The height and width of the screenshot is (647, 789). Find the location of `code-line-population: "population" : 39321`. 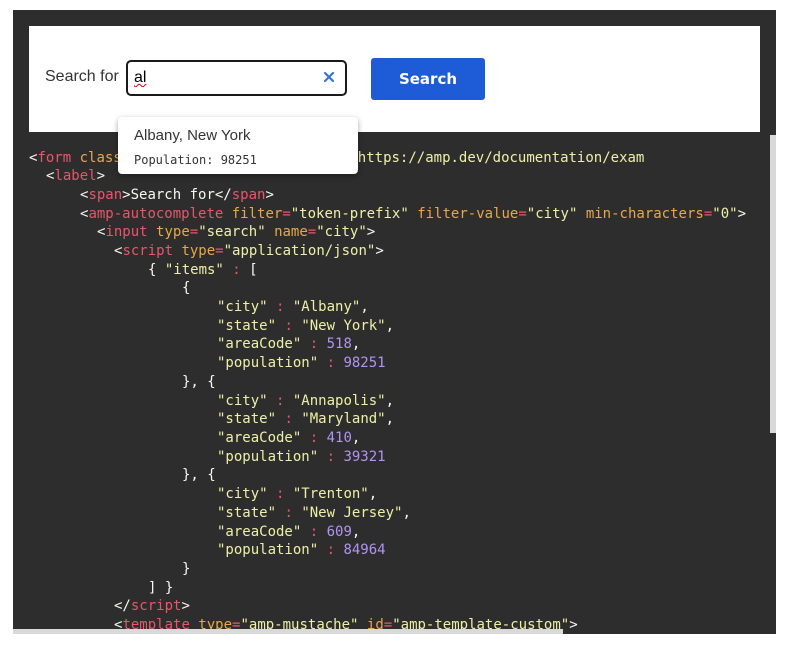

code-line-population: "population" : 39321 is located at coordinates (301, 457).